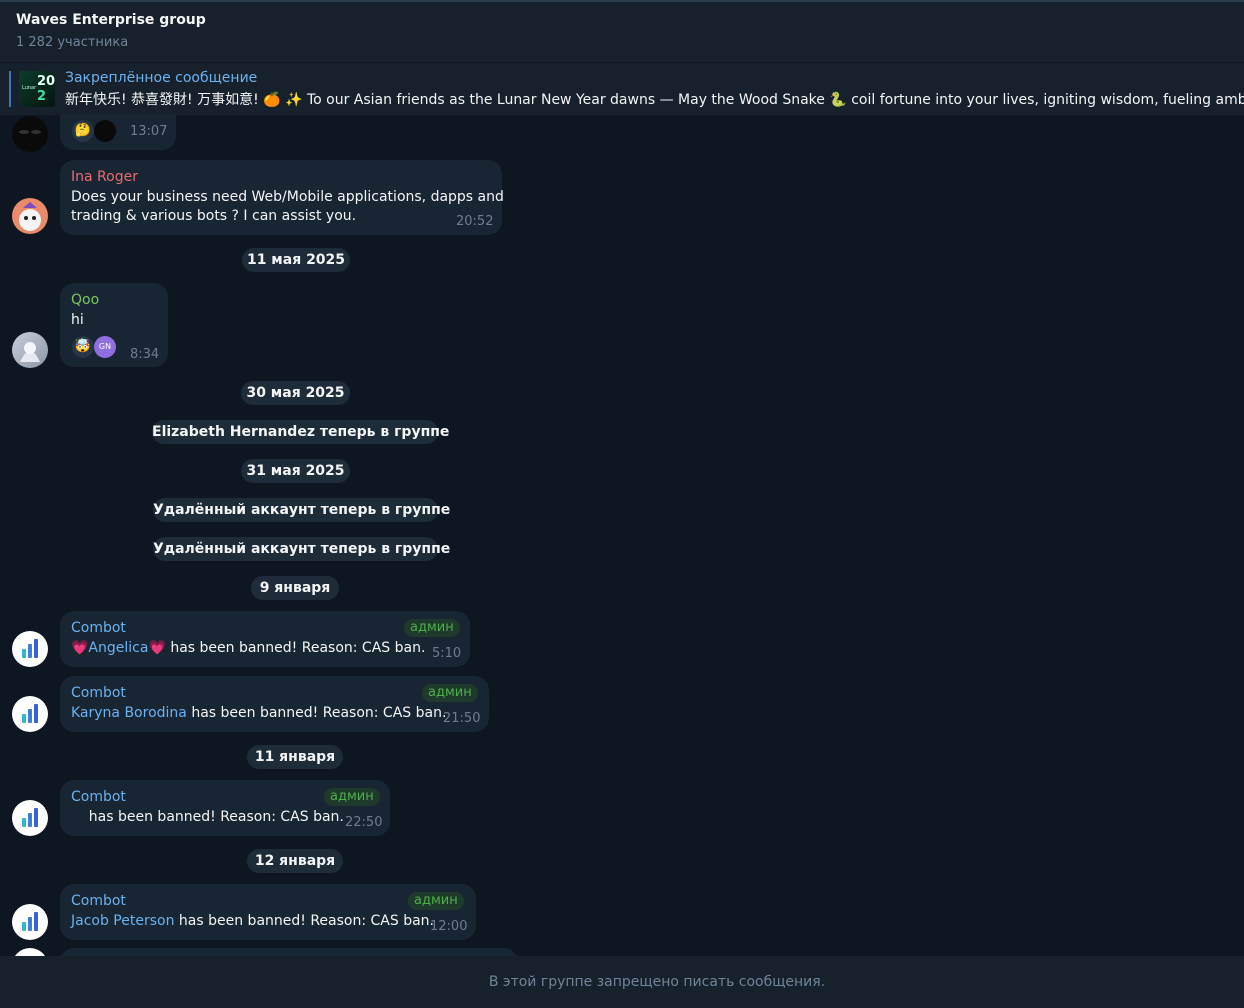 The width and height of the screenshot is (1244, 1008). I want to click on message-time: 22:50, so click(364, 822).